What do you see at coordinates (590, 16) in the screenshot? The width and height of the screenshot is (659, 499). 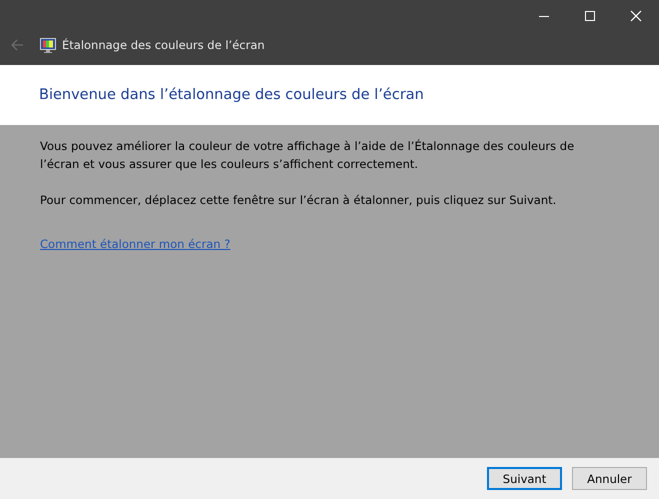 I see `maximize-icon` at bounding box center [590, 16].